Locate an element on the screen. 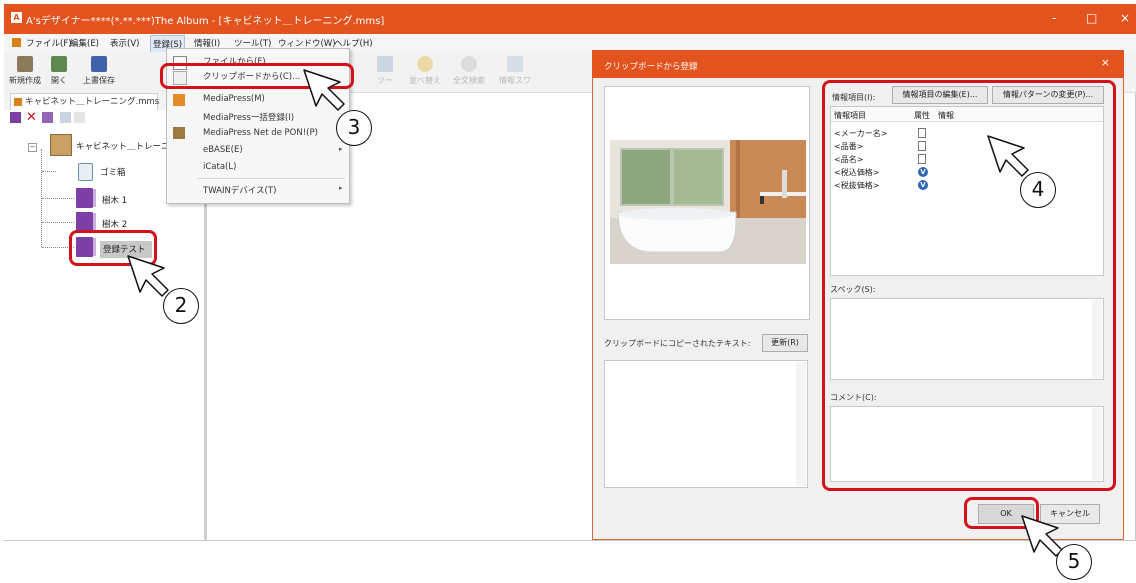  search-icon is located at coordinates (469, 64).